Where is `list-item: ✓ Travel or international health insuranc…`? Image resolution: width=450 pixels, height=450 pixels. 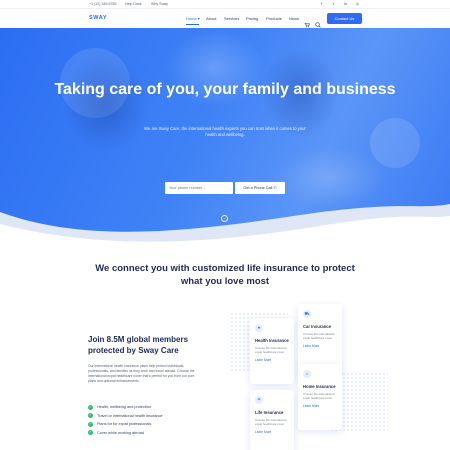
list-item: ✓ Travel or international health insuranc… is located at coordinates (158, 416).